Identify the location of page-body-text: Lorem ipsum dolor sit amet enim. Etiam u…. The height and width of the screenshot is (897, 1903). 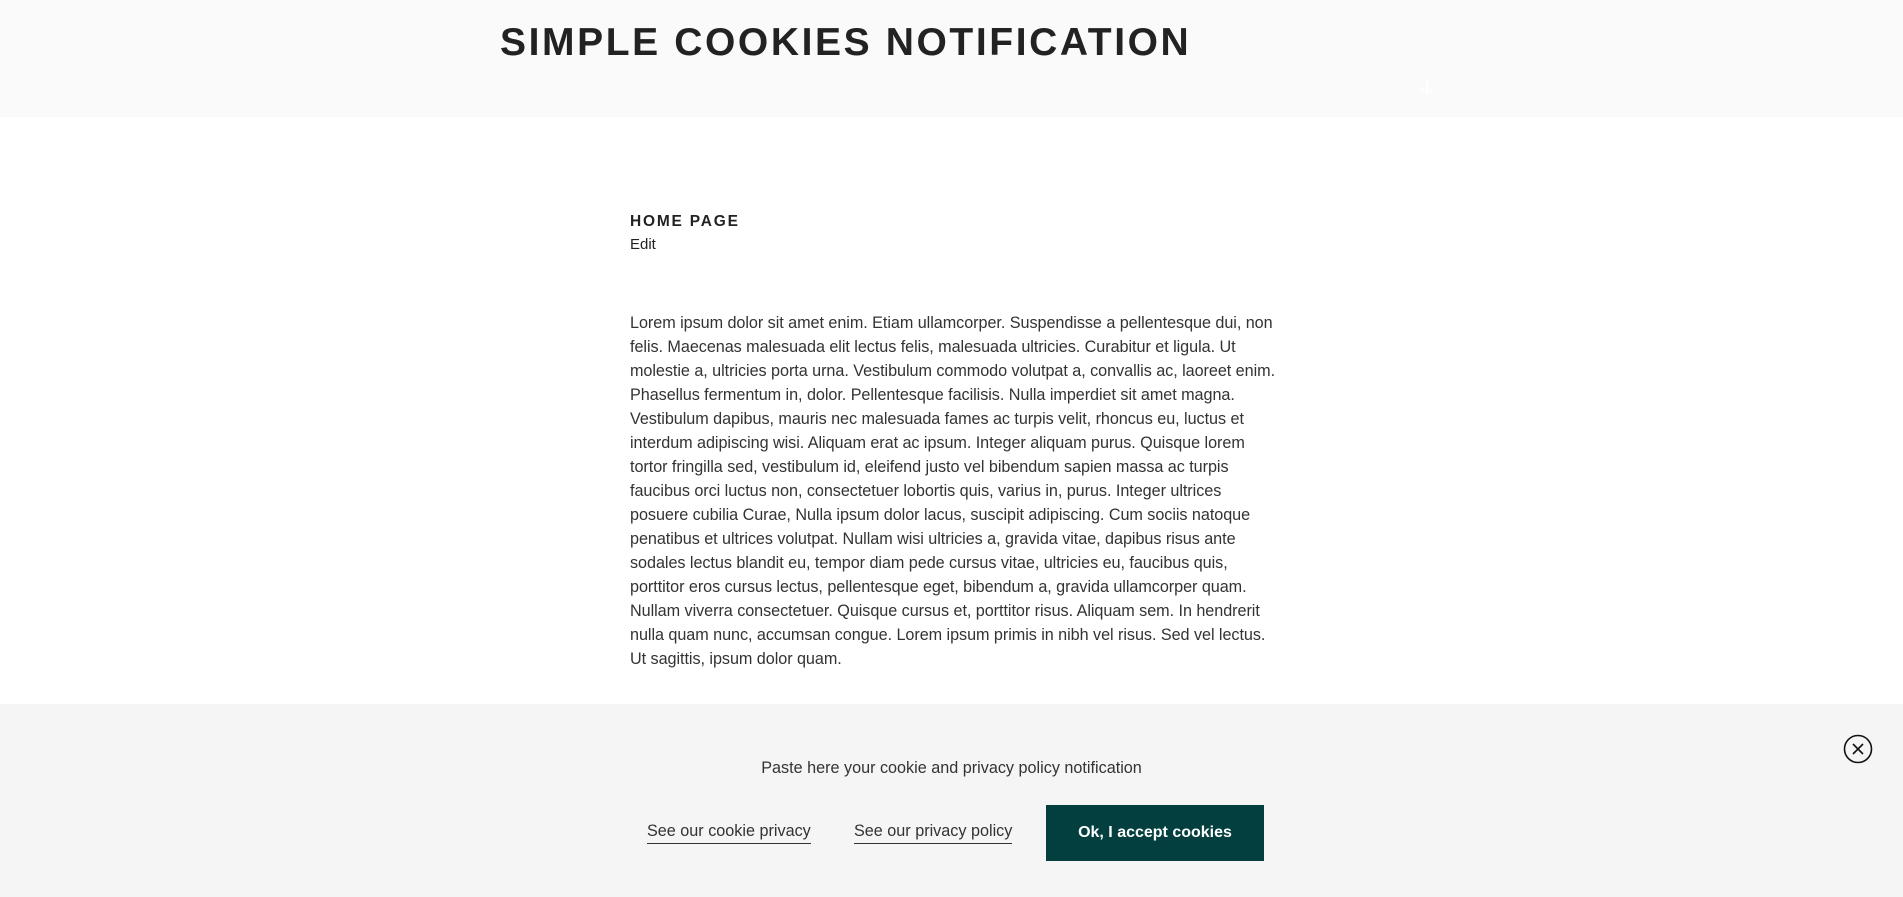
(953, 491).